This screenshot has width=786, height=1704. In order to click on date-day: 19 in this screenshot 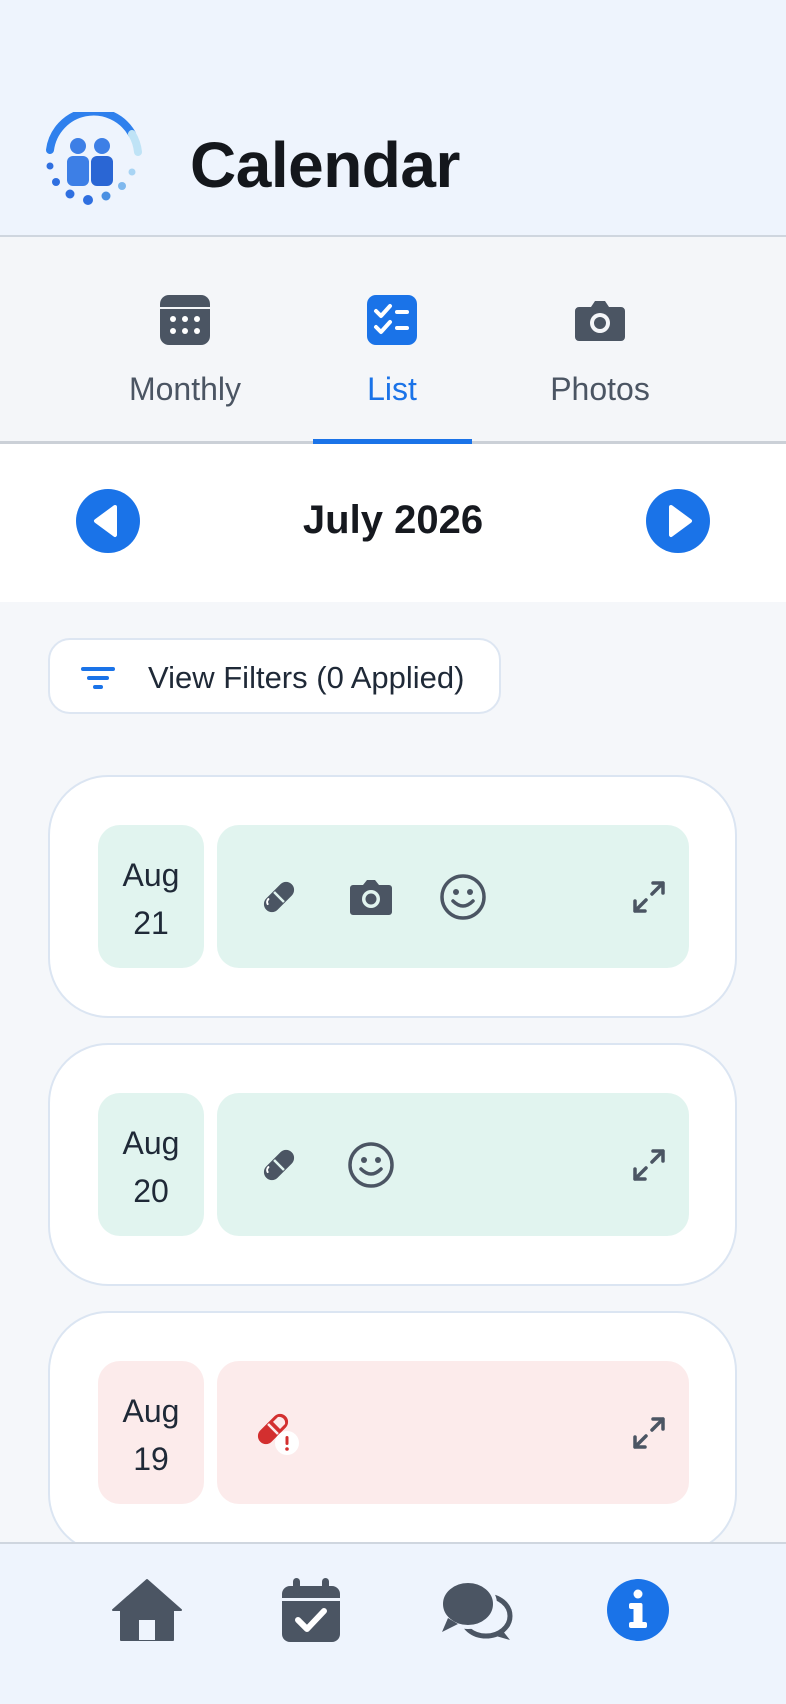, I will do `click(151, 1459)`.